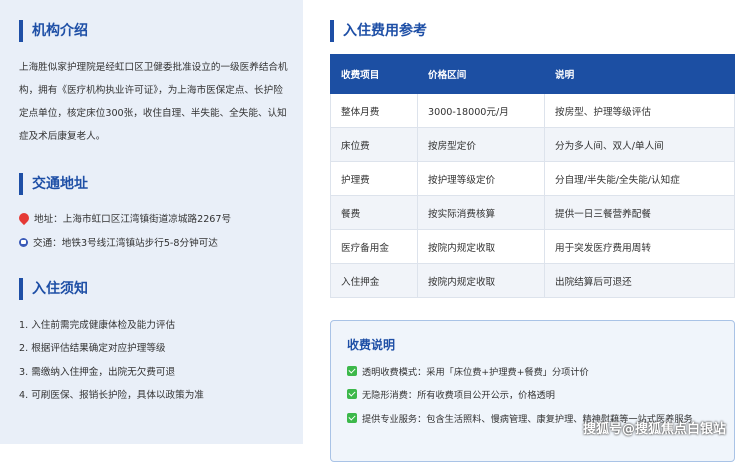 Image resolution: width=740 pixels, height=462 pixels. I want to click on column-header: 价格区间, so click(481, 74).